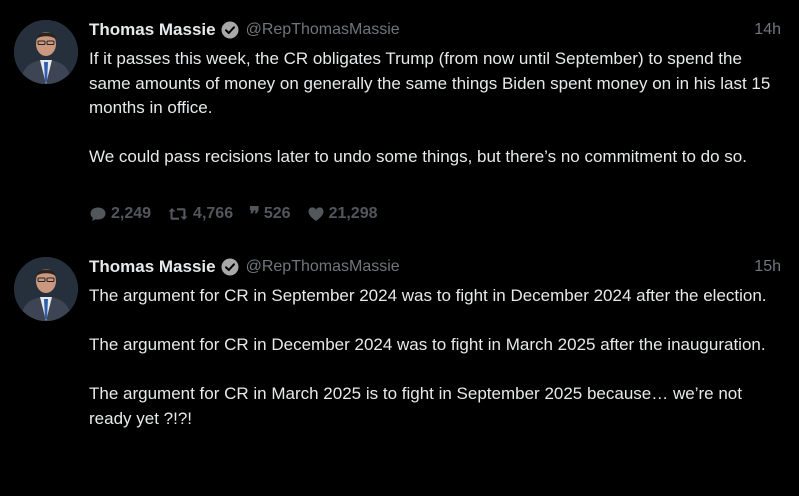  I want to click on quote-button: ❞ 526, so click(270, 214).